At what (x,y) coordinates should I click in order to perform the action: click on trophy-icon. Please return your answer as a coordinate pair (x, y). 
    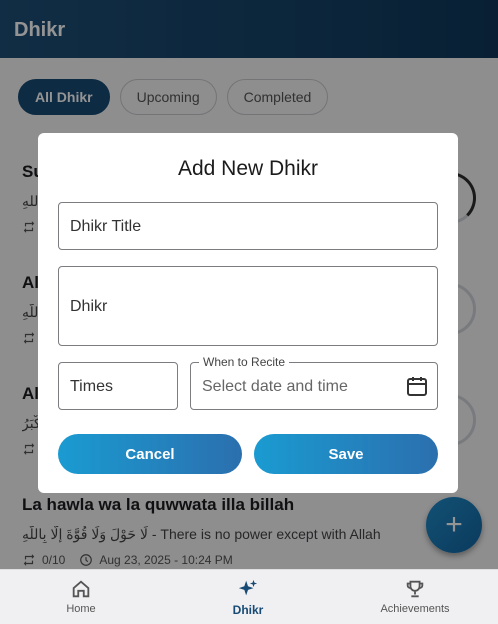
    Looking at the image, I should click on (415, 589).